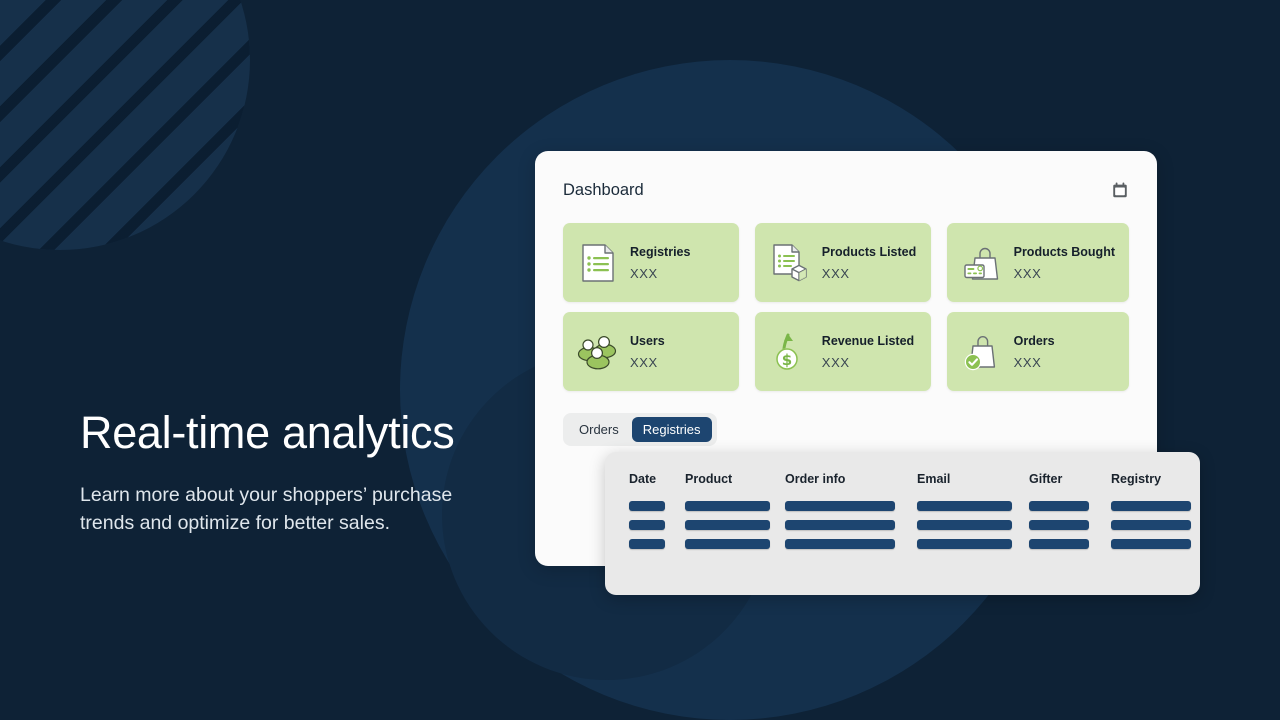 This screenshot has width=1280, height=720. Describe the element at coordinates (982, 352) in the screenshot. I see `bag-check-icon` at that location.